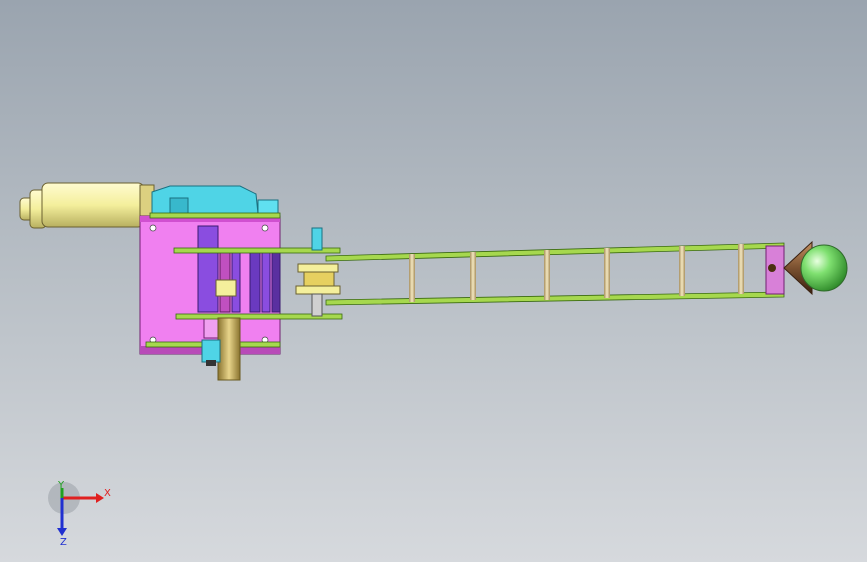 The image size is (867, 562). Describe the element at coordinates (226, 288) in the screenshot. I see `gear-hub` at that location.